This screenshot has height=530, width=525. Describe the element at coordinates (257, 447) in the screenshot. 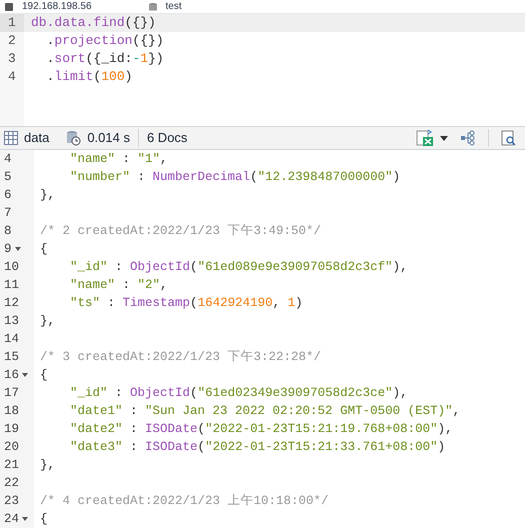

I see `code-line: "date3" : ISODate("2022-01-23T15:21:33.761+08:00")` at that location.